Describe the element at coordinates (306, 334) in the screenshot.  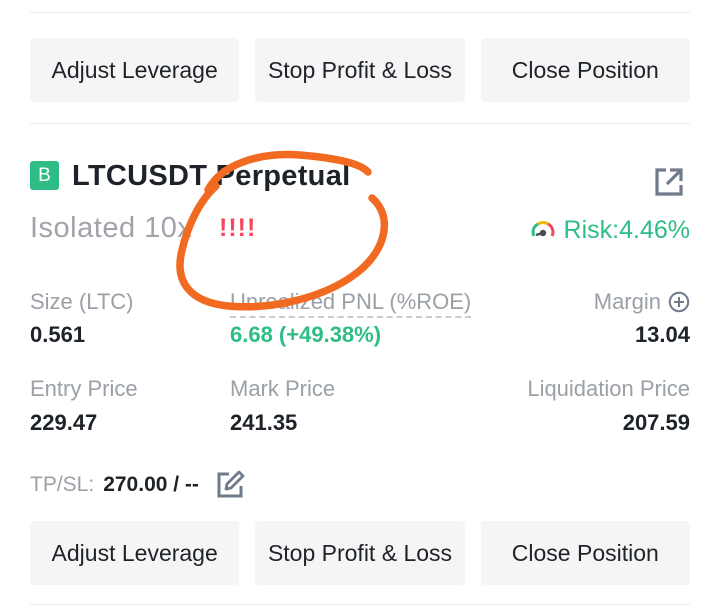
I see `unrealized-pnl-value: 6.68 (+49.38%)` at that location.